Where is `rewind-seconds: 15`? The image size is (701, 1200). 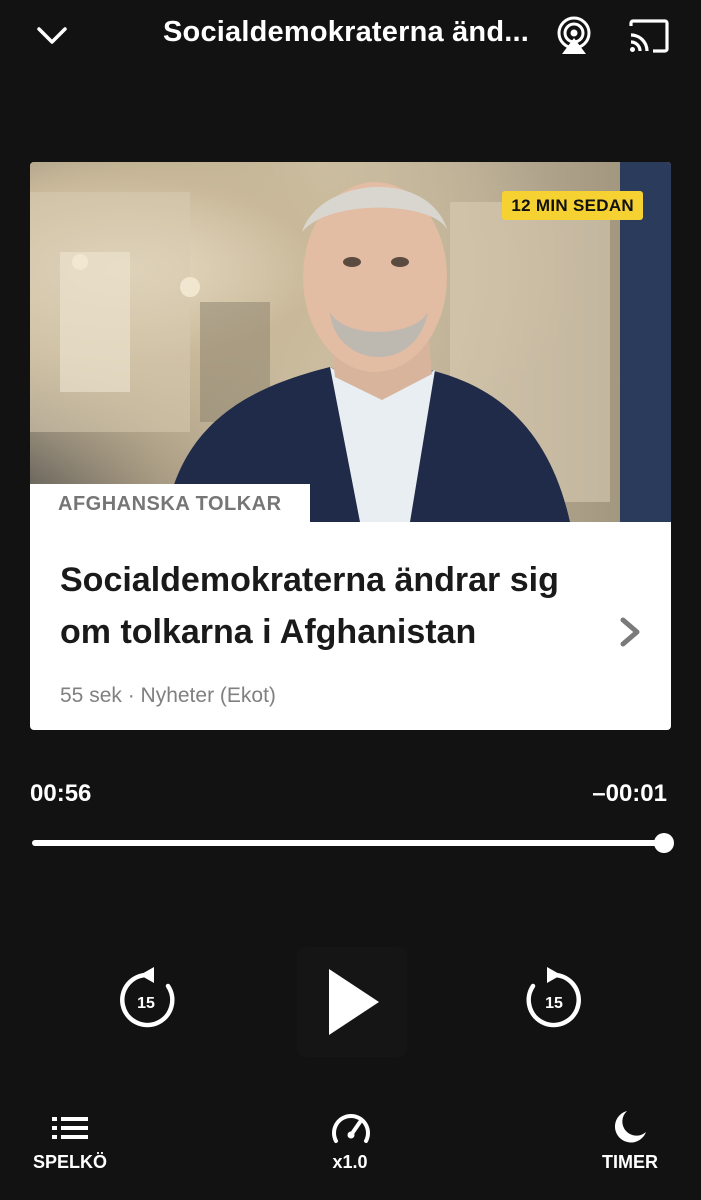 rewind-seconds: 15 is located at coordinates (146, 1003).